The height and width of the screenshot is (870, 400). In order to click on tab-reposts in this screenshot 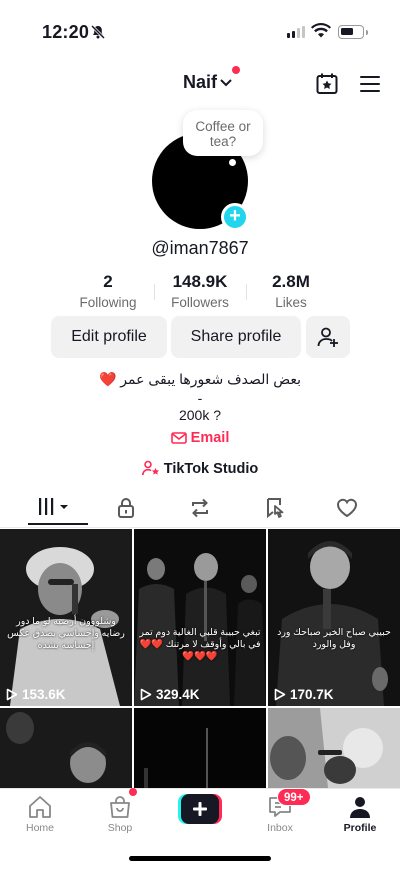, I will do `click(200, 510)`.